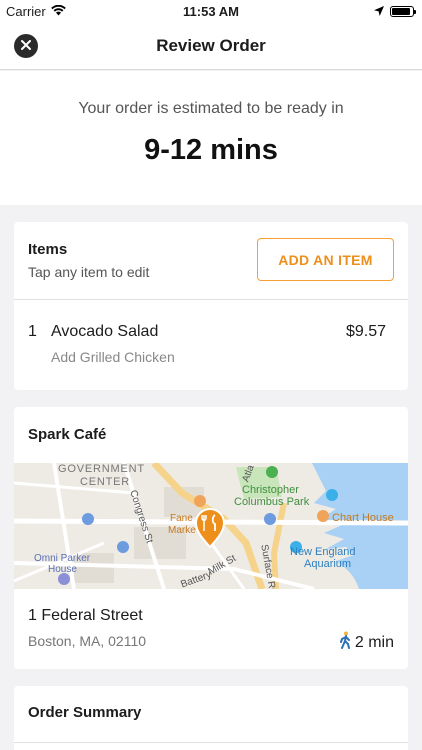  I want to click on item-name: Avocado Salad, so click(105, 331).